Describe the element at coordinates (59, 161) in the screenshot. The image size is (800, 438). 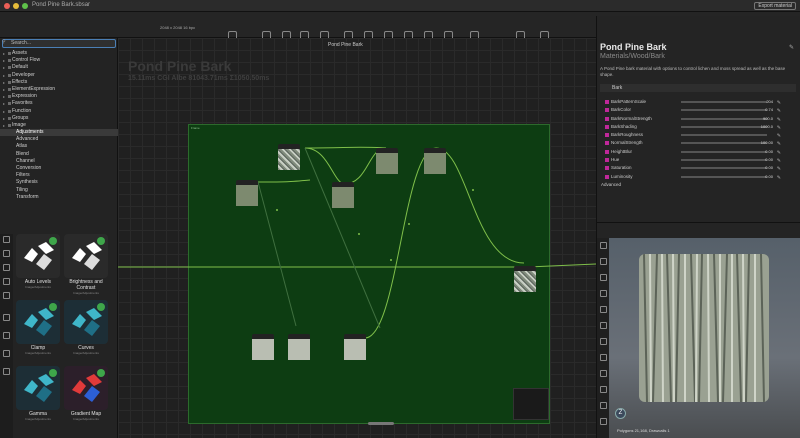
I see `tree-item: Channel` at that location.